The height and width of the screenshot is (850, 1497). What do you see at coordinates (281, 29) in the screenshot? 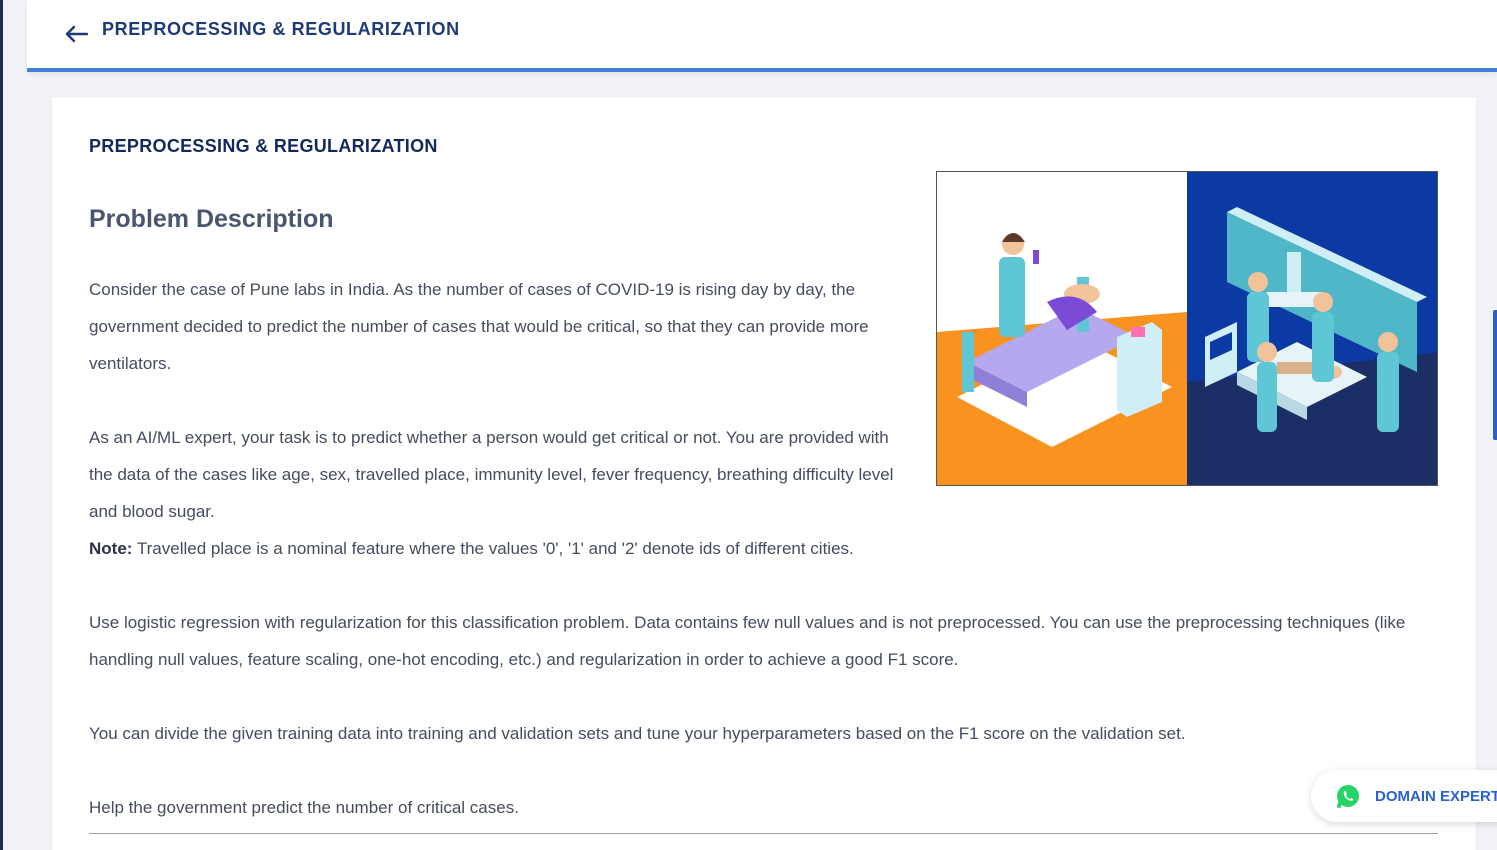
I see `page-title: PREPROCESSING & REGULARIZATION` at bounding box center [281, 29].